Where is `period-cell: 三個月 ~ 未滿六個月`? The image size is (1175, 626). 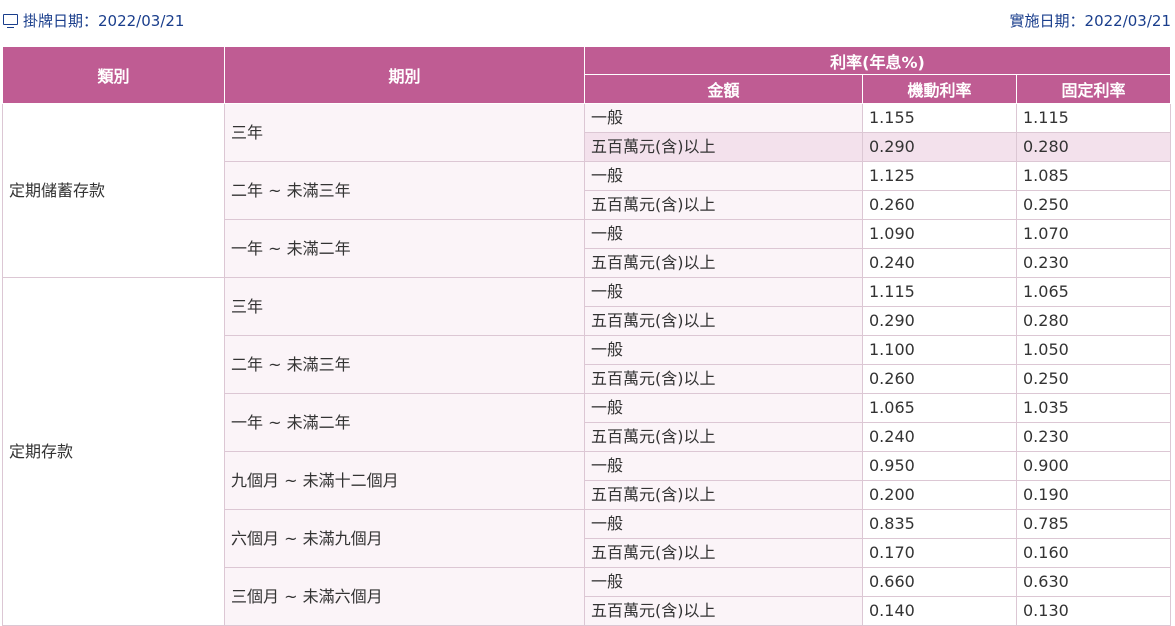
period-cell: 三個月 ~ 未滿六個月 is located at coordinates (404, 596).